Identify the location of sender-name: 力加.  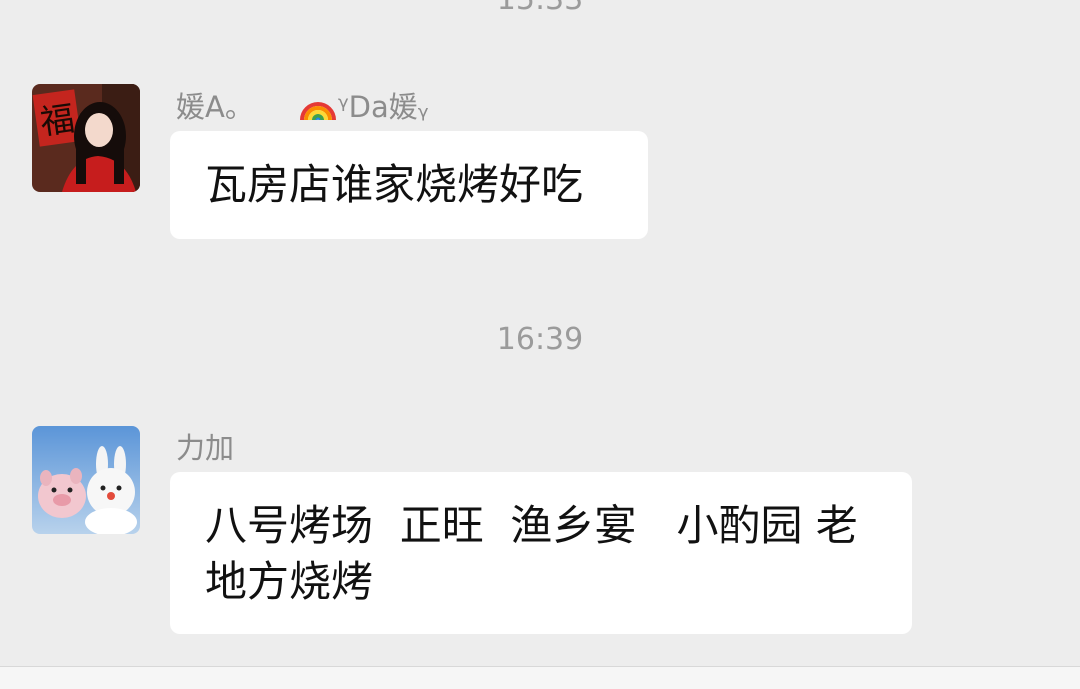
(205, 448).